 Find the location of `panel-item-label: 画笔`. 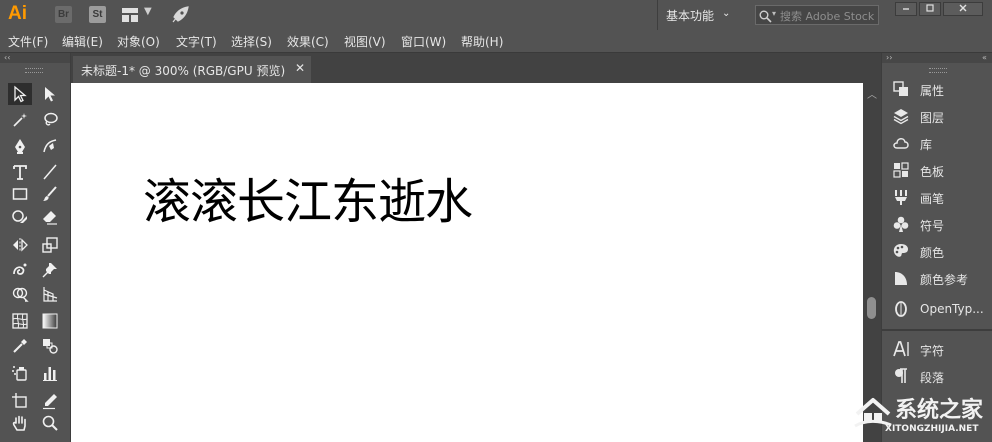

panel-item-label: 画笔 is located at coordinates (932, 199).